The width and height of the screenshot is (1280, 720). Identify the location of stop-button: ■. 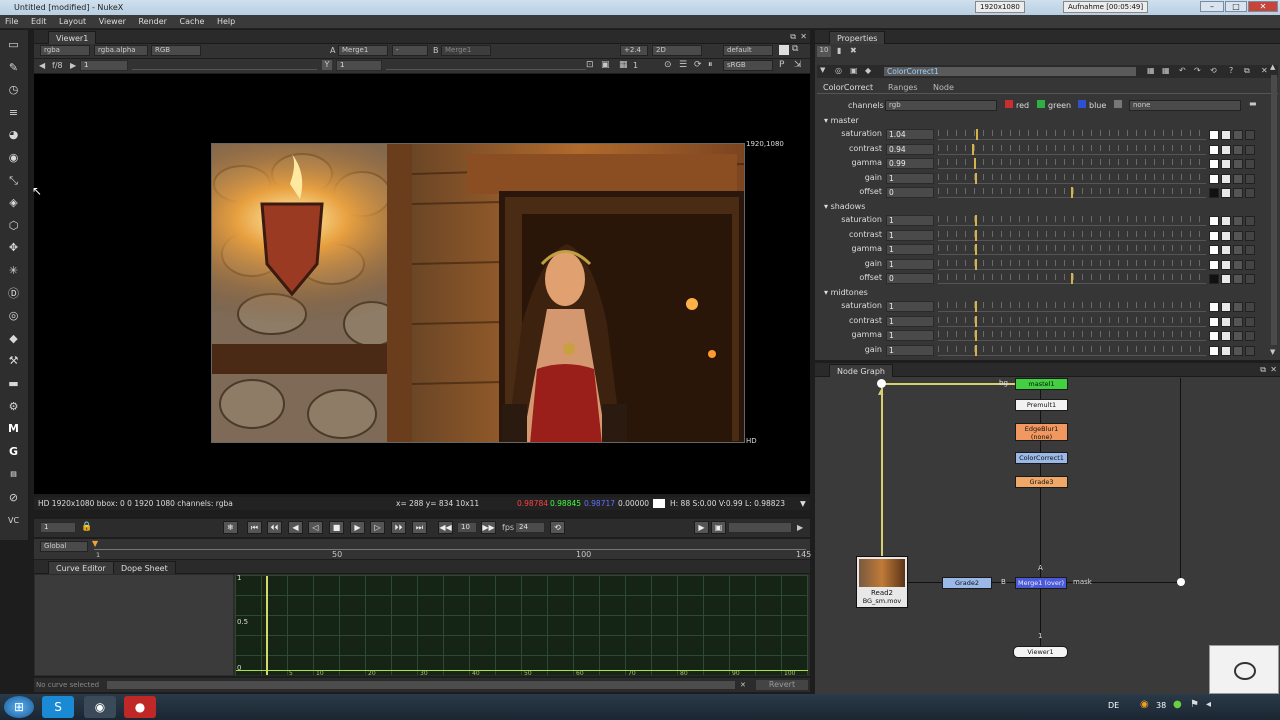
(336, 527).